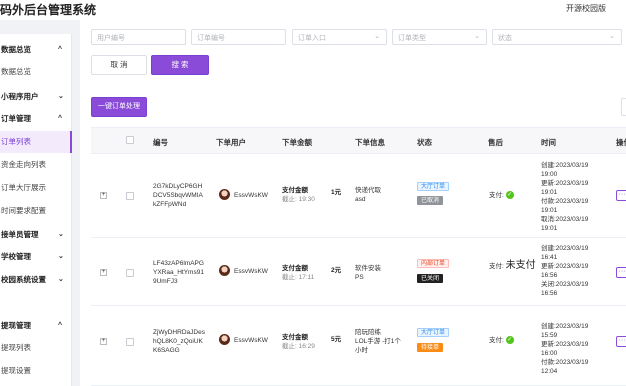 The width and height of the screenshot is (626, 386). I want to click on sidebar-group-campus-settings: 校园系统设置 ⌄, so click(36, 280).